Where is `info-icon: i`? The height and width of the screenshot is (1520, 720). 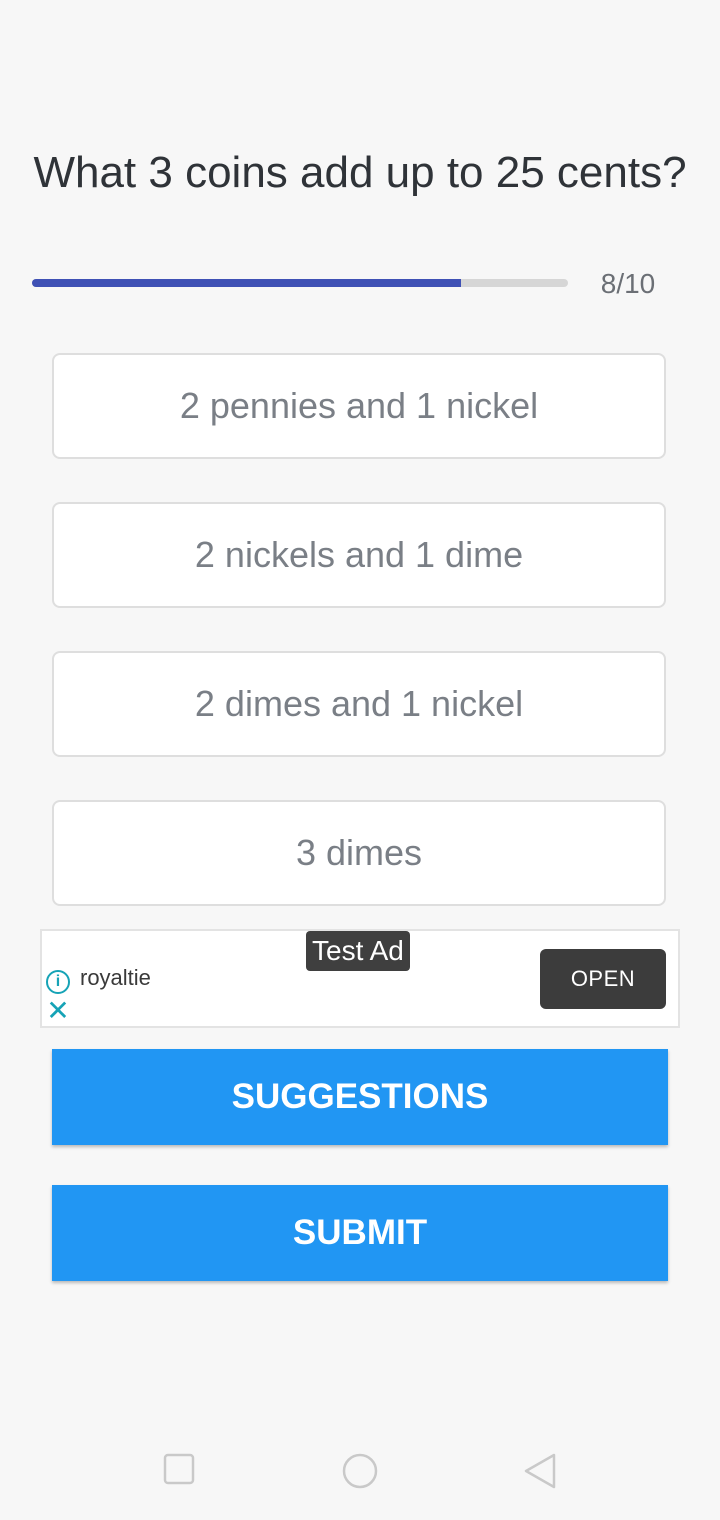 info-icon: i is located at coordinates (58, 982).